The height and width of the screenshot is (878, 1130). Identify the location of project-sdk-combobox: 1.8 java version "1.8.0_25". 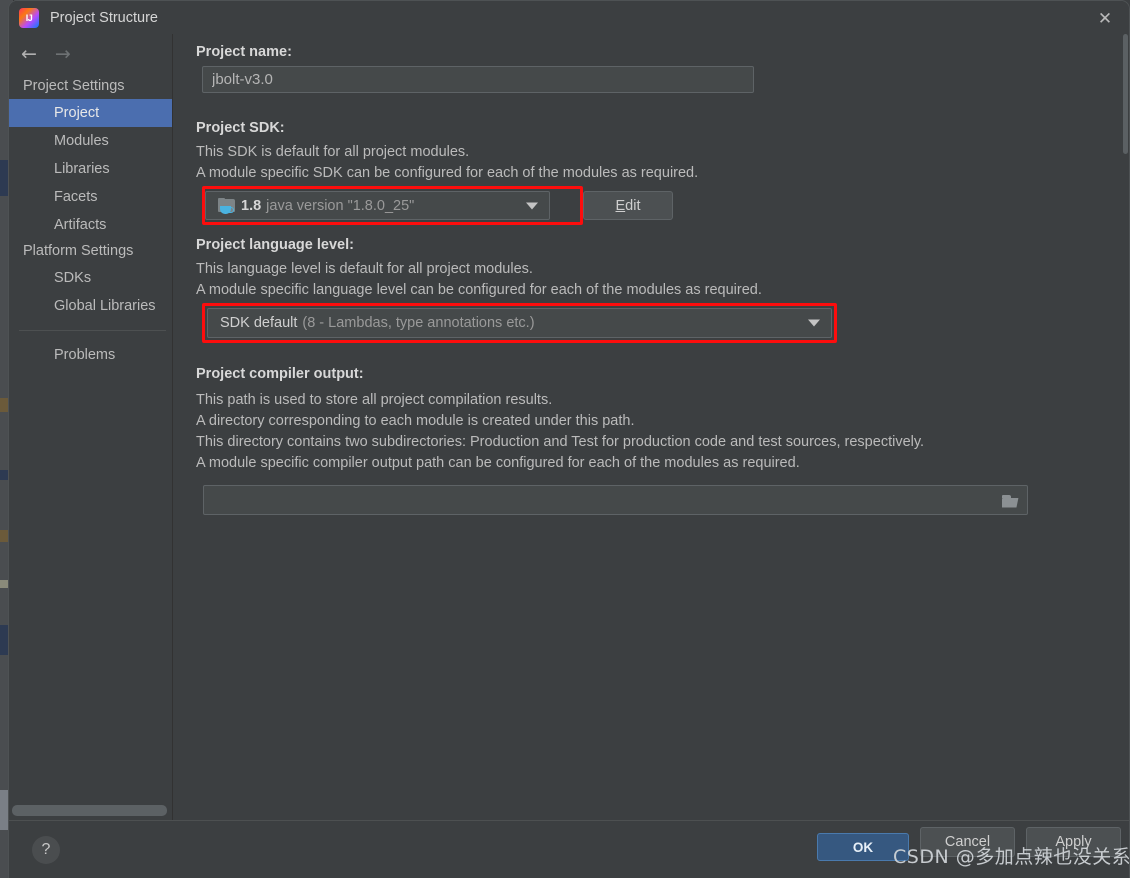
(377, 205).